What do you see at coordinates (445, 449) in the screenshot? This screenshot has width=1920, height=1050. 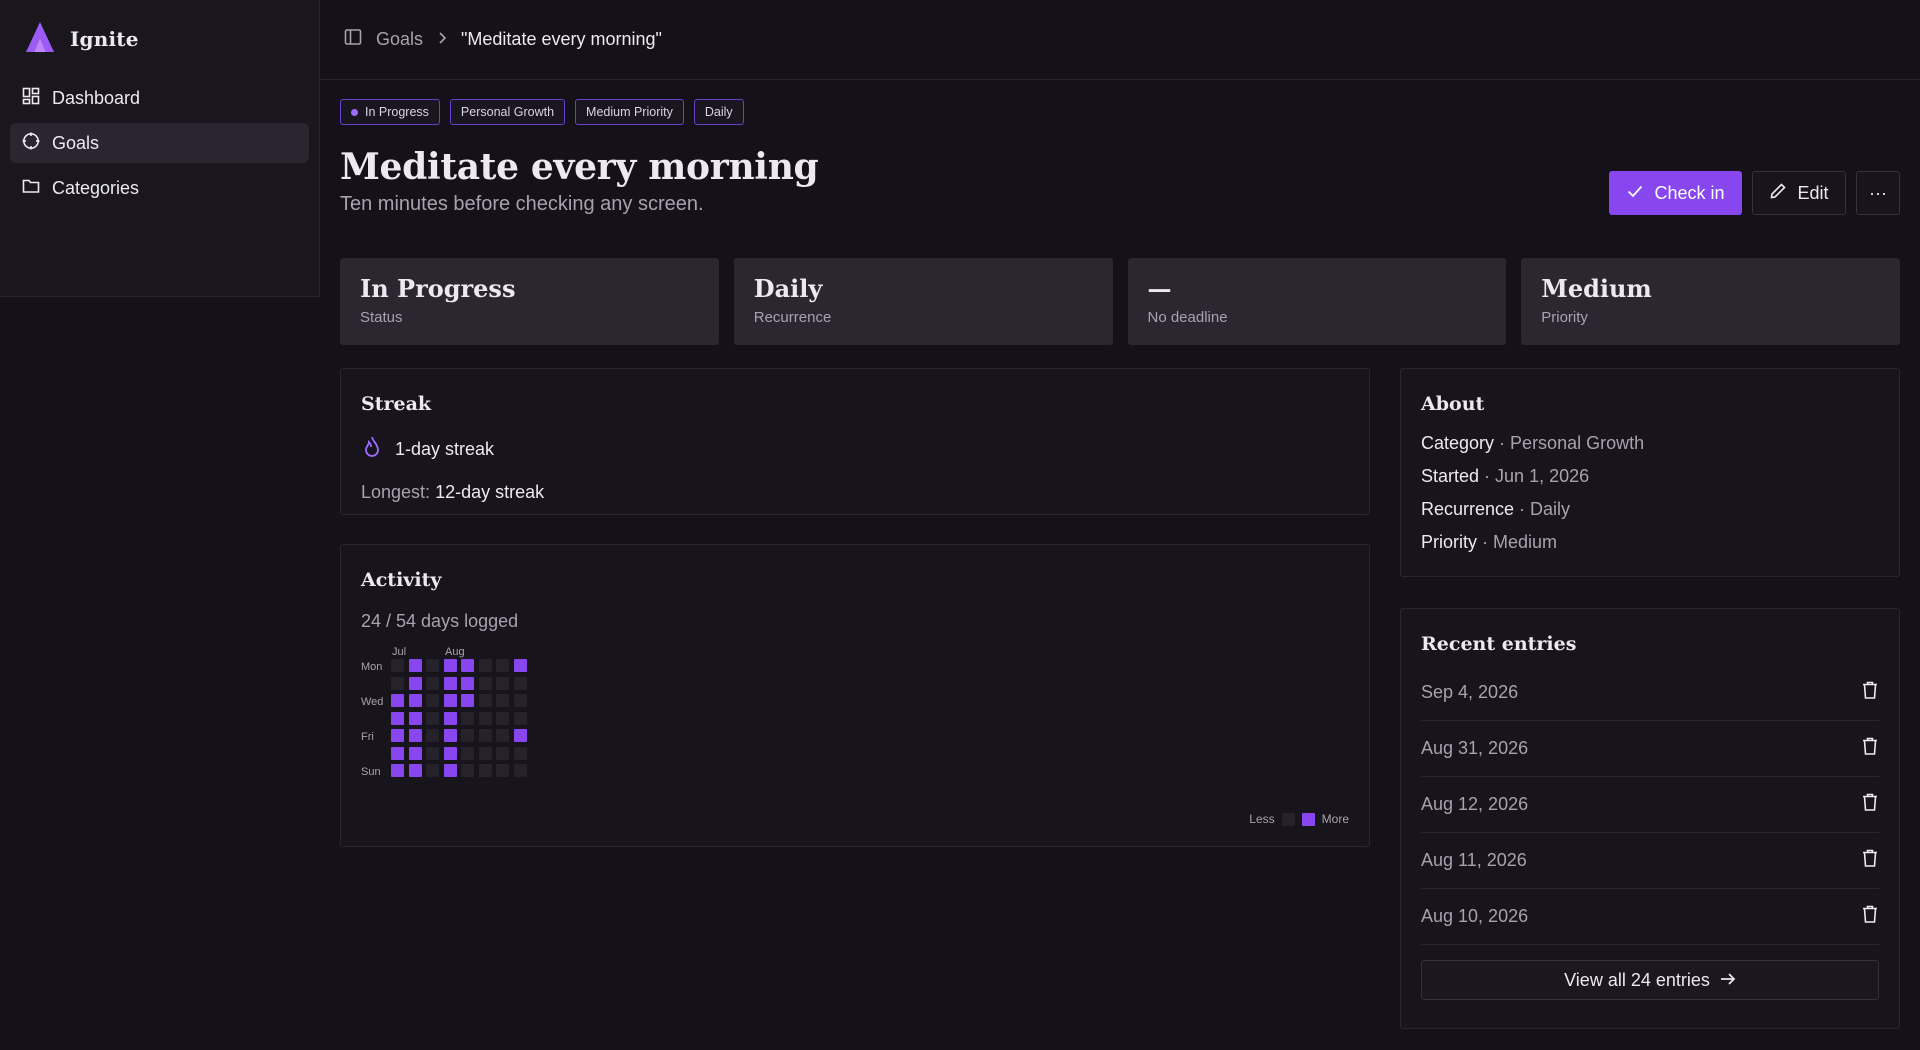 I see `current-streak: 1-day streak` at bounding box center [445, 449].